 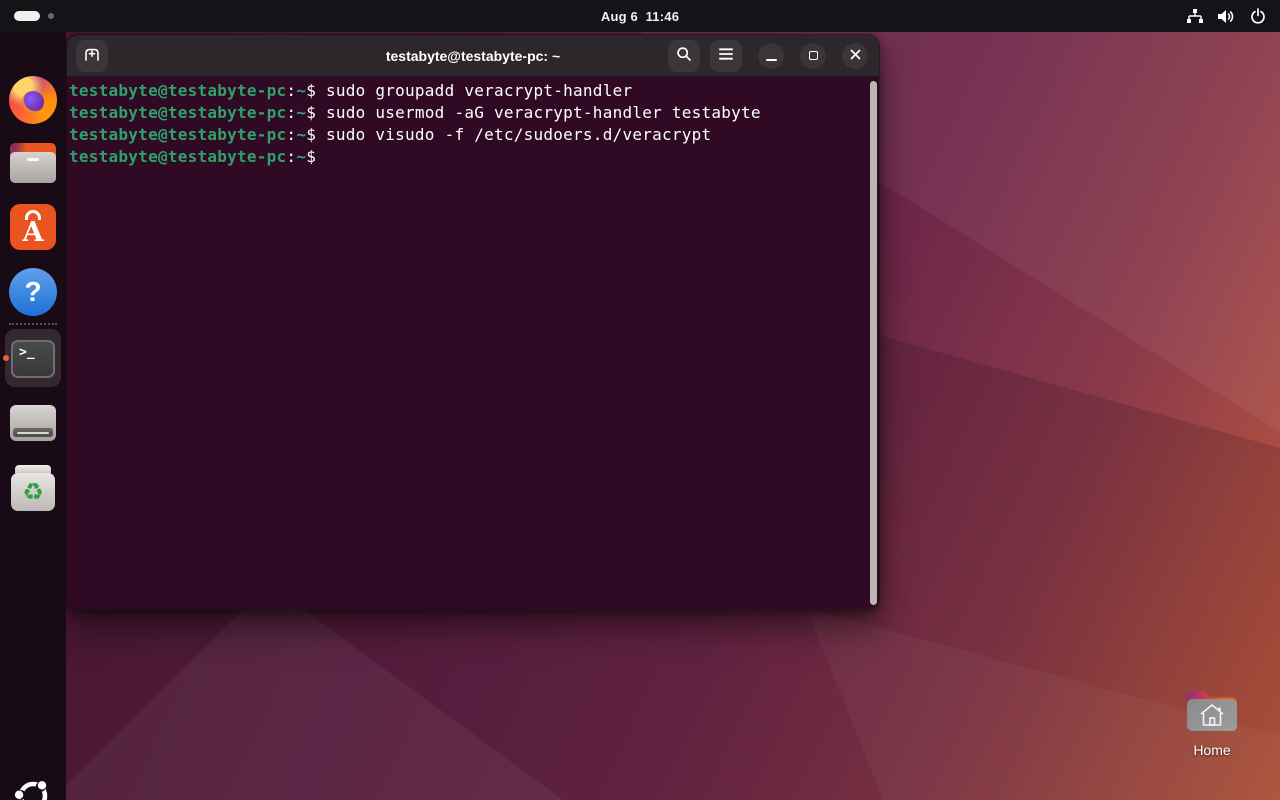 I want to click on trash-icon: ♻, so click(x=33, y=488).